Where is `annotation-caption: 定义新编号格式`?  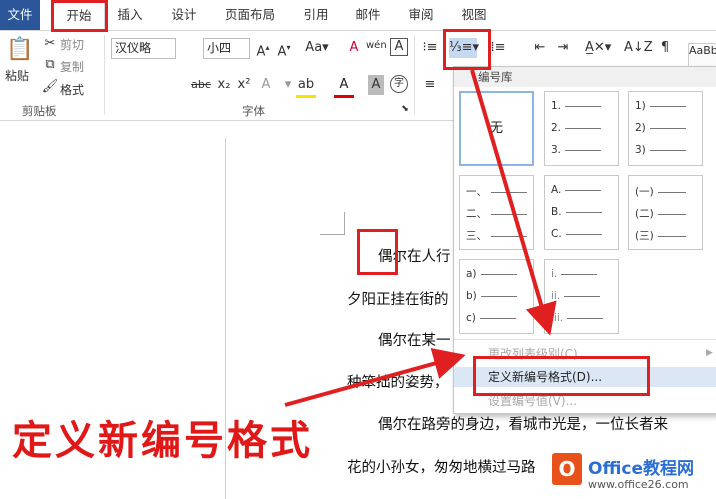 annotation-caption: 定义新编号格式 is located at coordinates (162, 441).